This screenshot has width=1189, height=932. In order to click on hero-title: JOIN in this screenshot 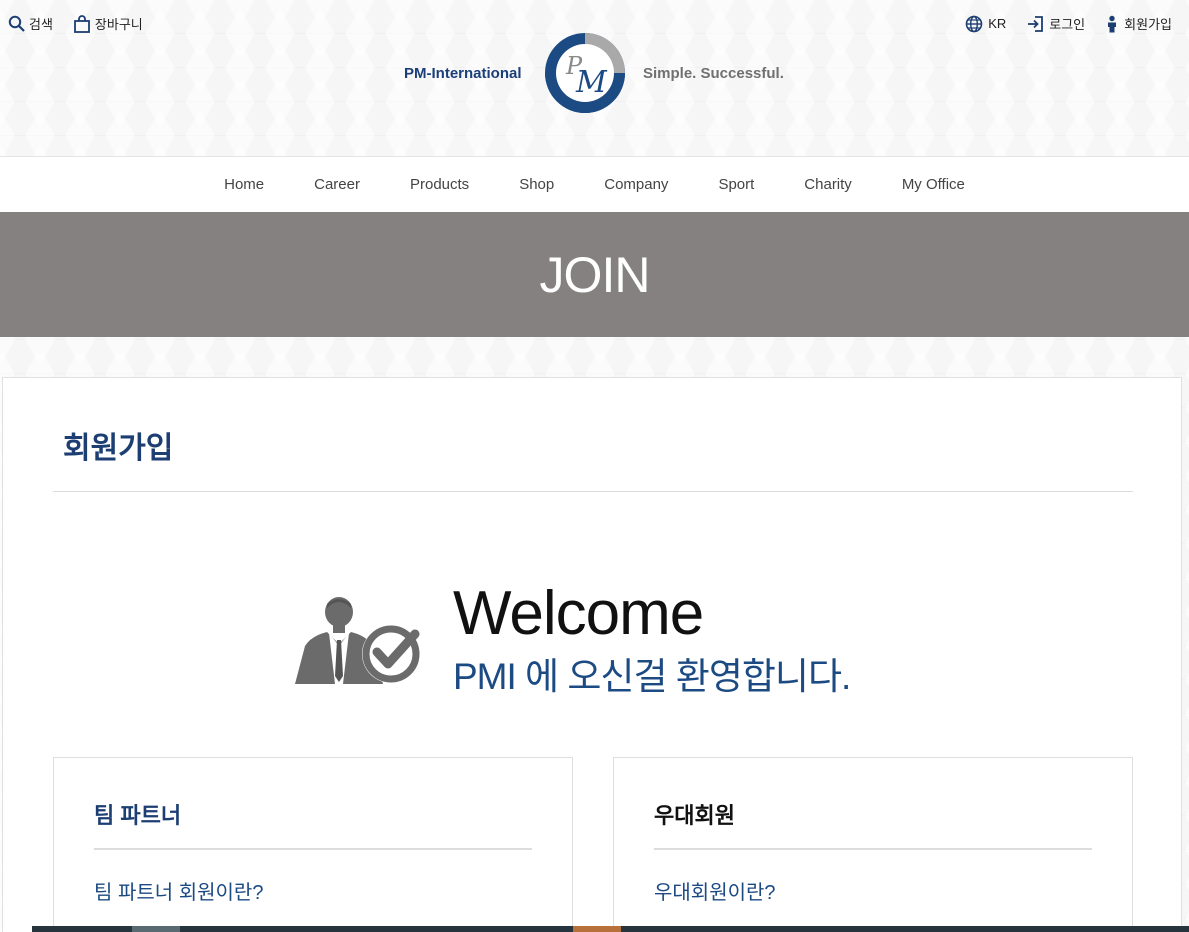, I will do `click(595, 274)`.